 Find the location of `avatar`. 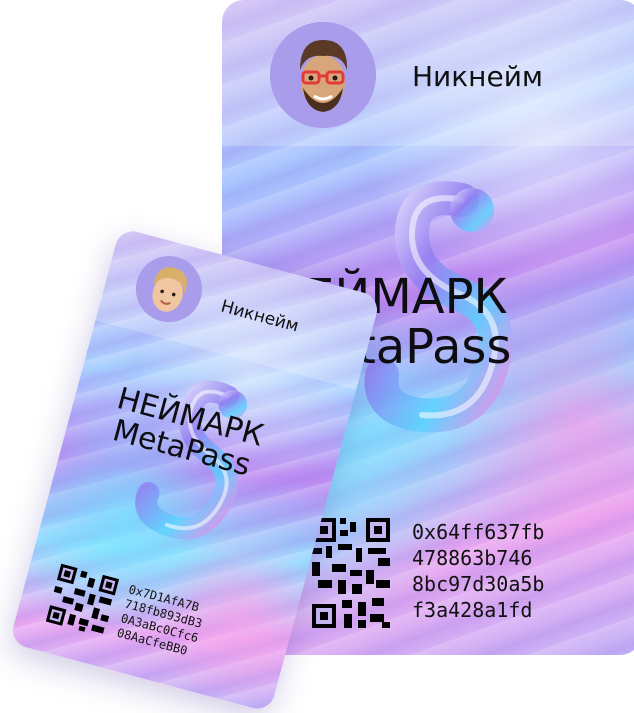

avatar is located at coordinates (323, 75).